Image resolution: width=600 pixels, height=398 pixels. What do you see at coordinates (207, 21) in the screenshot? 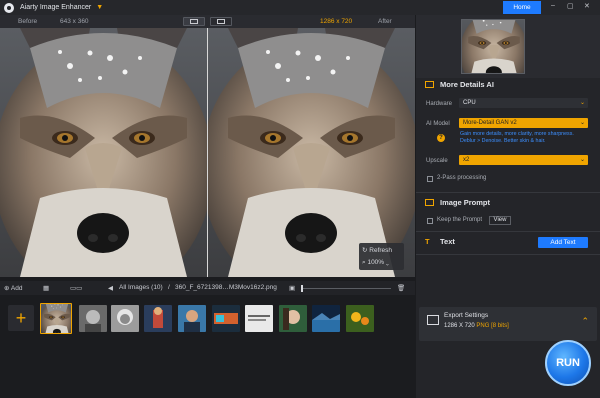
I see `compare-header: Before 643 x 360 1286 x 720 After` at bounding box center [207, 21].